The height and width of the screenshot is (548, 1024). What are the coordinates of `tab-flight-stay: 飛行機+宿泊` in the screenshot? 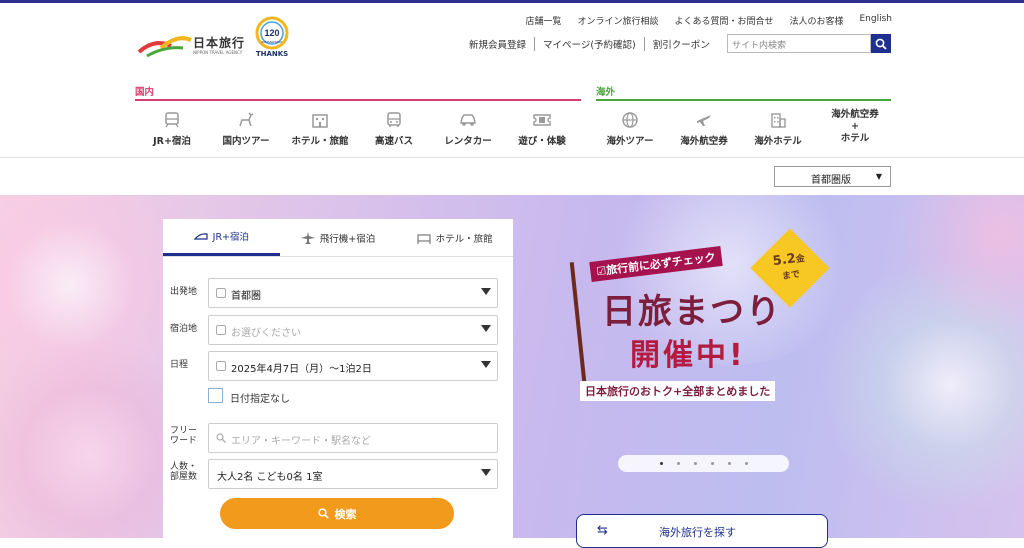 It's located at (338, 237).